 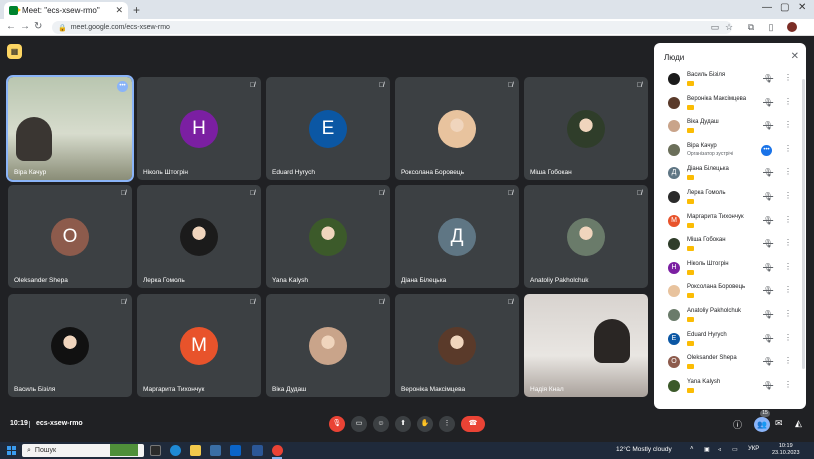 What do you see at coordinates (328, 128) in the screenshot?
I see `participant-tile: E 🎙̸ Eduard Hyrych` at bounding box center [328, 128].